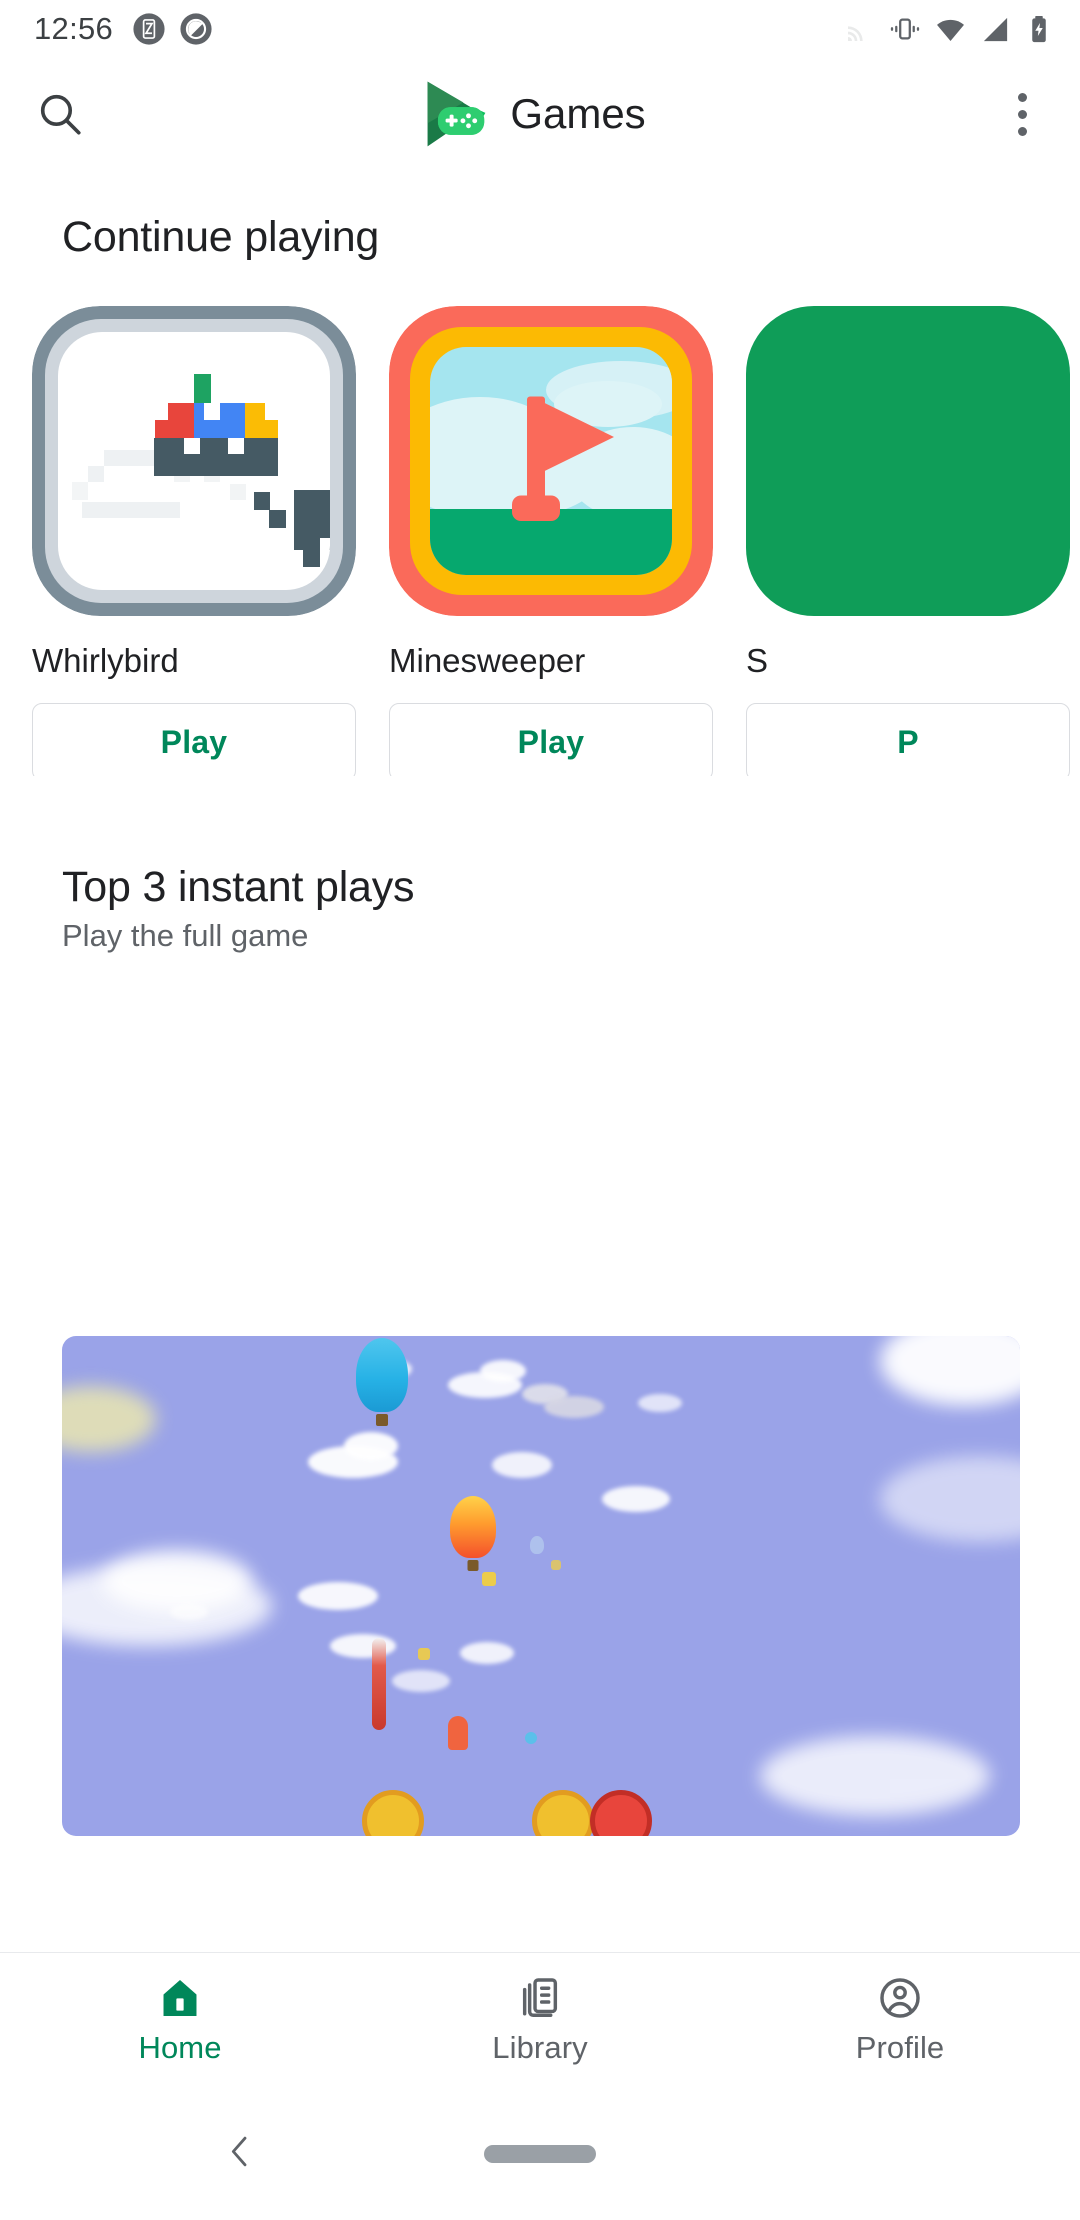 This screenshot has width=1080, height=2220. Describe the element at coordinates (180, 2047) in the screenshot. I see `nav-label-home: Home` at that location.